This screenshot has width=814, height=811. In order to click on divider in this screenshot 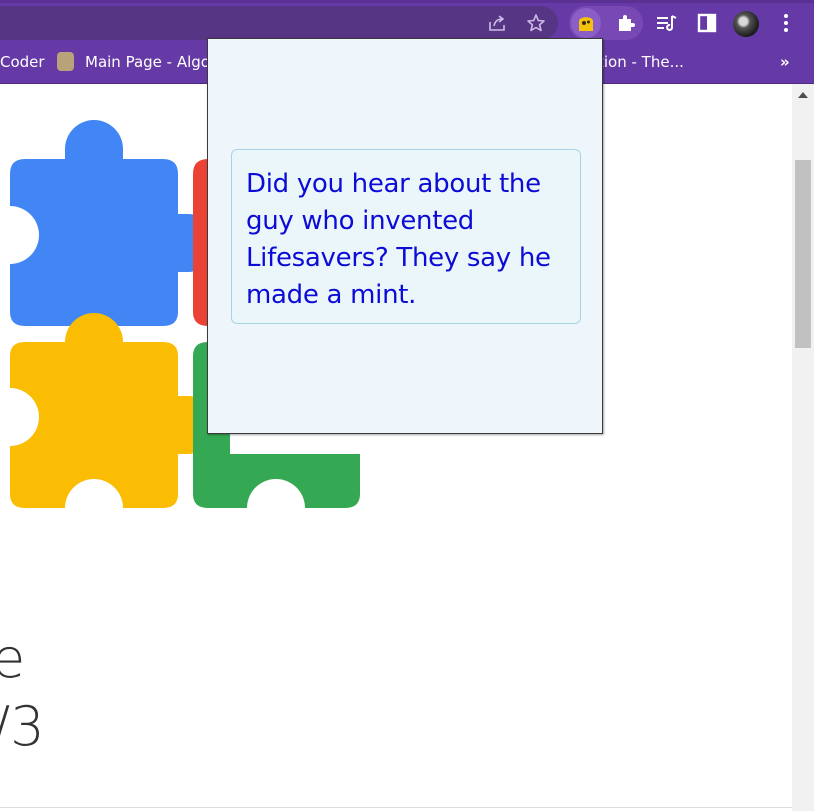, I will do `click(396, 807)`.